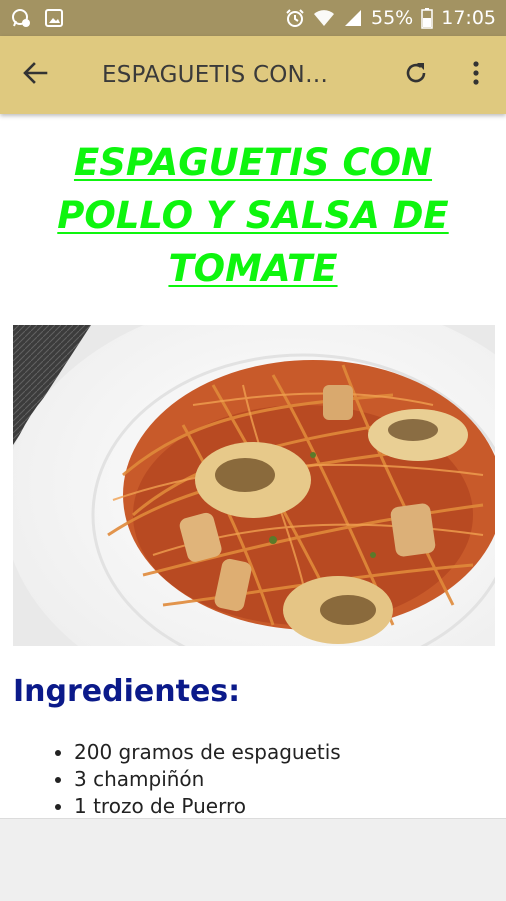 The height and width of the screenshot is (901, 506). I want to click on system-status: 55% 17:05, so click(390, 18).